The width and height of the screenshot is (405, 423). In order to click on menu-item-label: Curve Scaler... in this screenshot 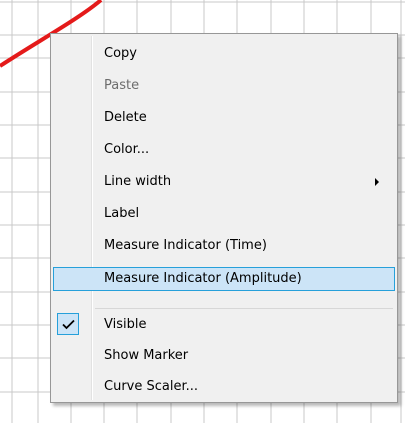, I will do `click(151, 386)`.